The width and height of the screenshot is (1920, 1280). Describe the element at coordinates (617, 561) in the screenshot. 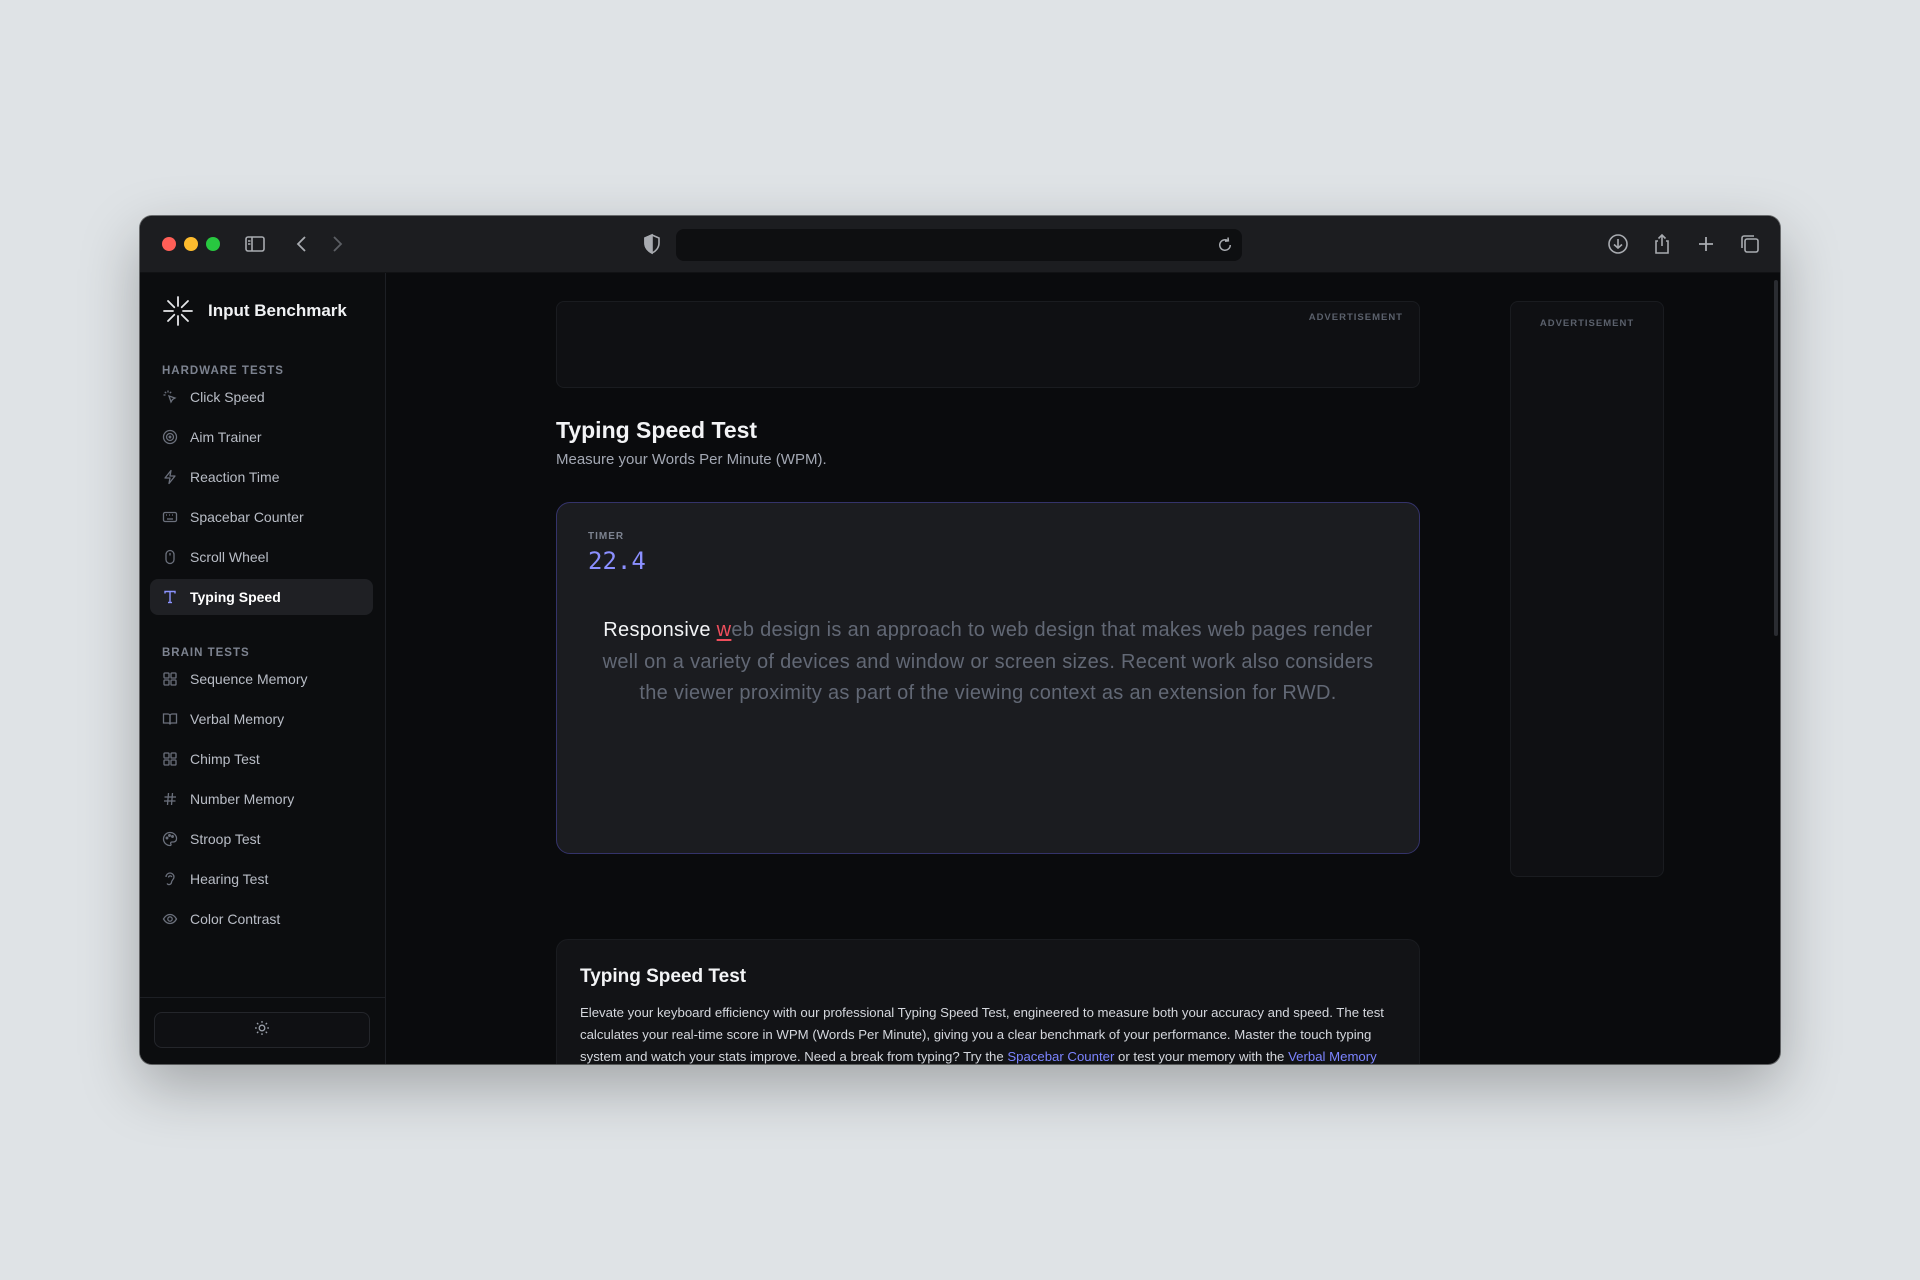

I see `timer-value: 22.4` at that location.